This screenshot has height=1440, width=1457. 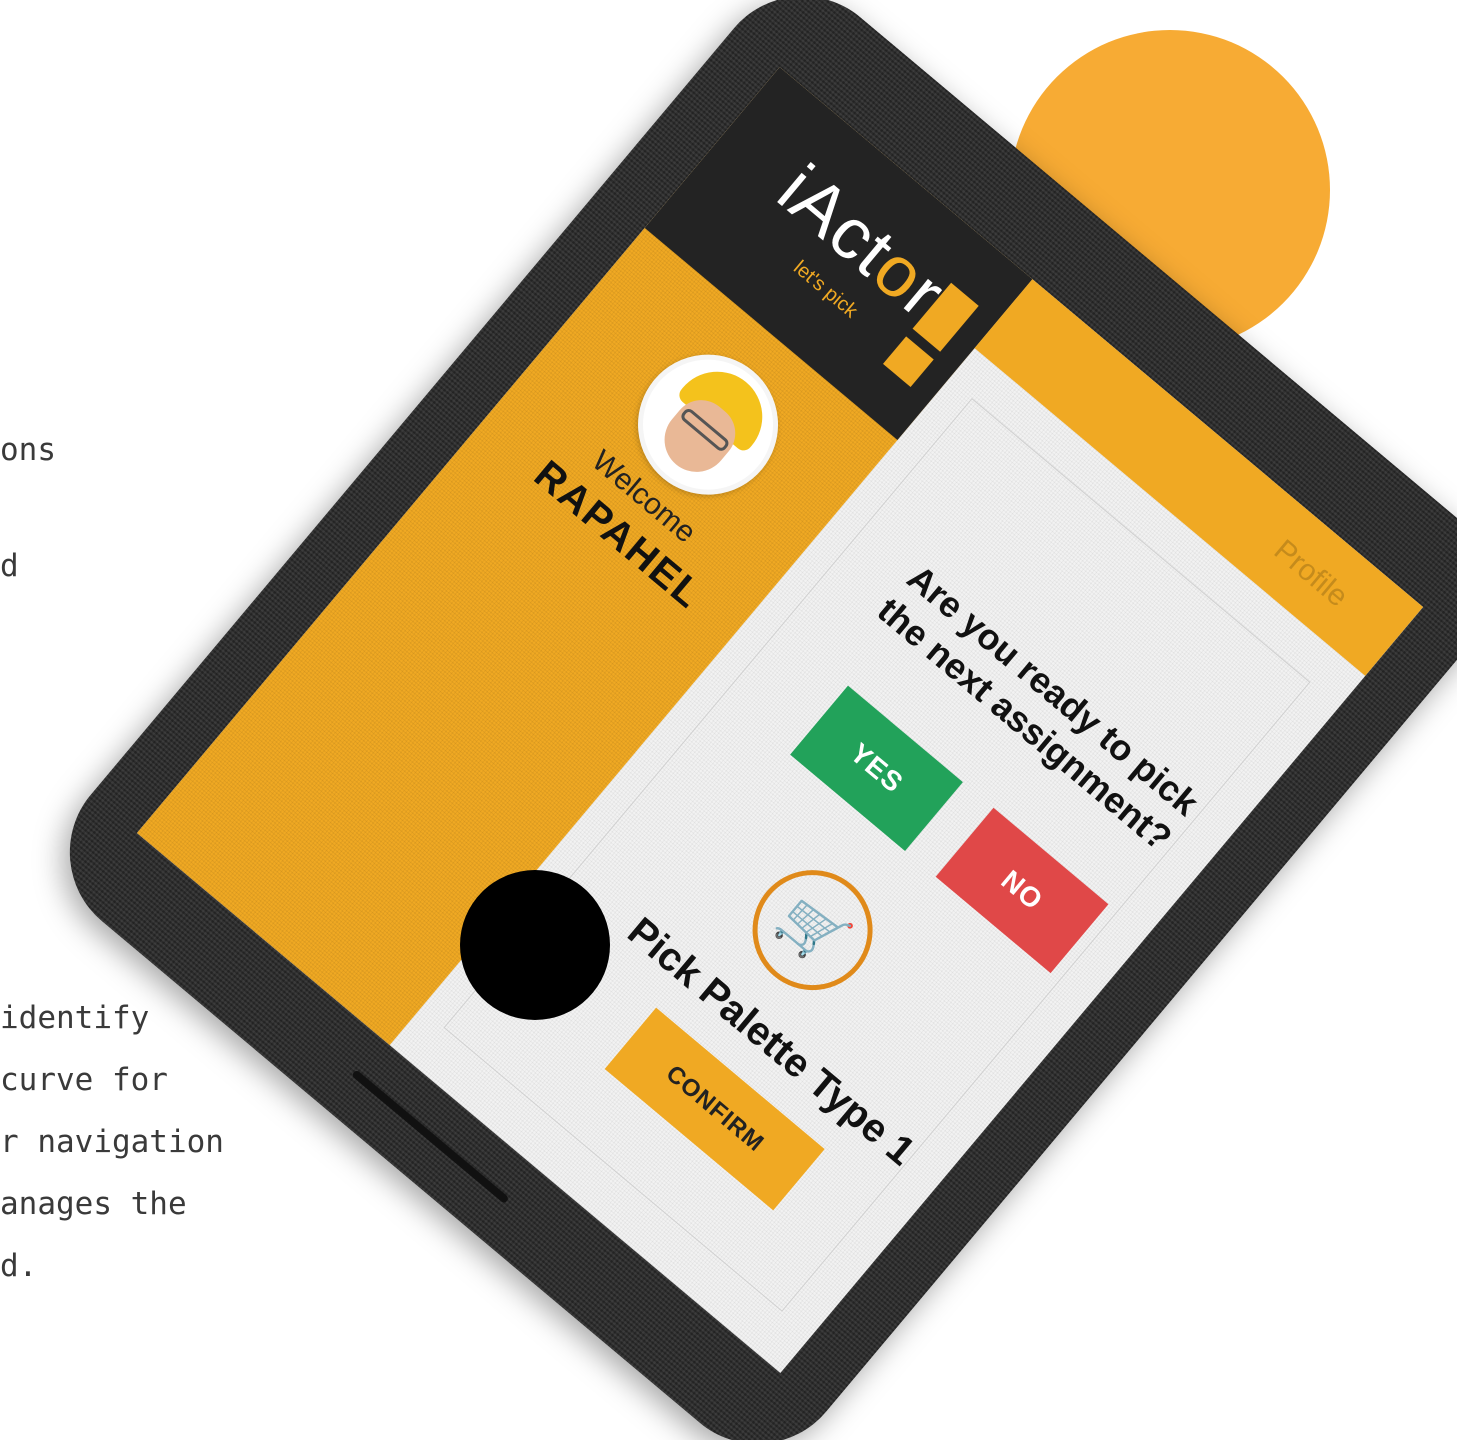 What do you see at coordinates (112, 1142) in the screenshot?
I see `side-text-line-5: r navigation` at bounding box center [112, 1142].